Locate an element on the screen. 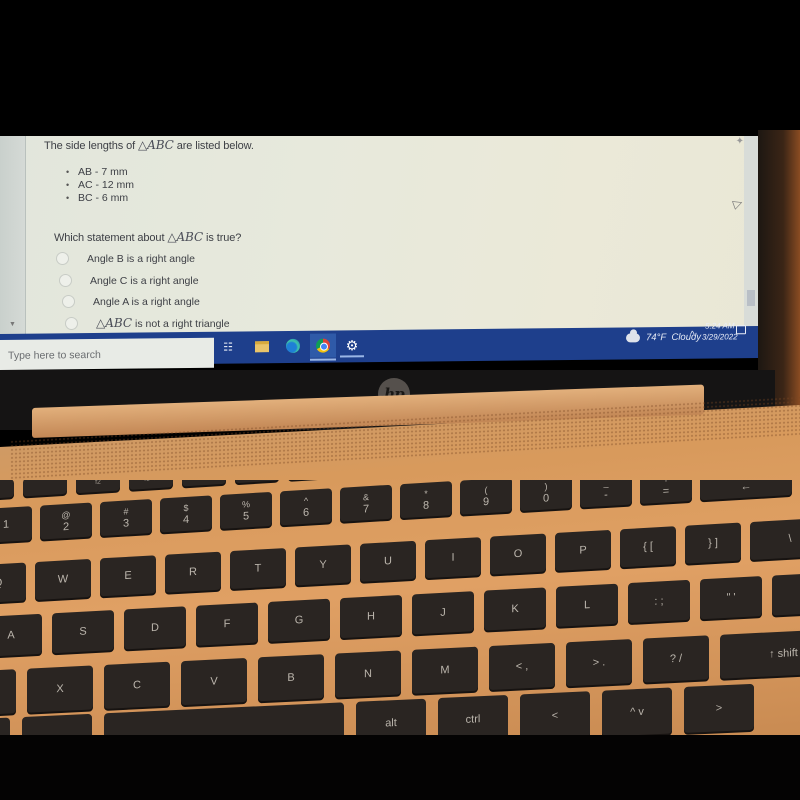  answer-choice-c: Angle C is a right angle is located at coordinates (129, 280).